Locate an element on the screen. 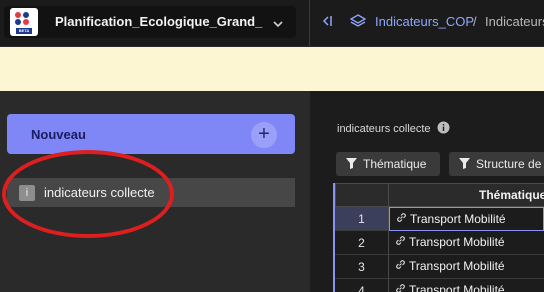 The height and width of the screenshot is (292, 544). filter-chip-label: Structure de is located at coordinates (509, 164).